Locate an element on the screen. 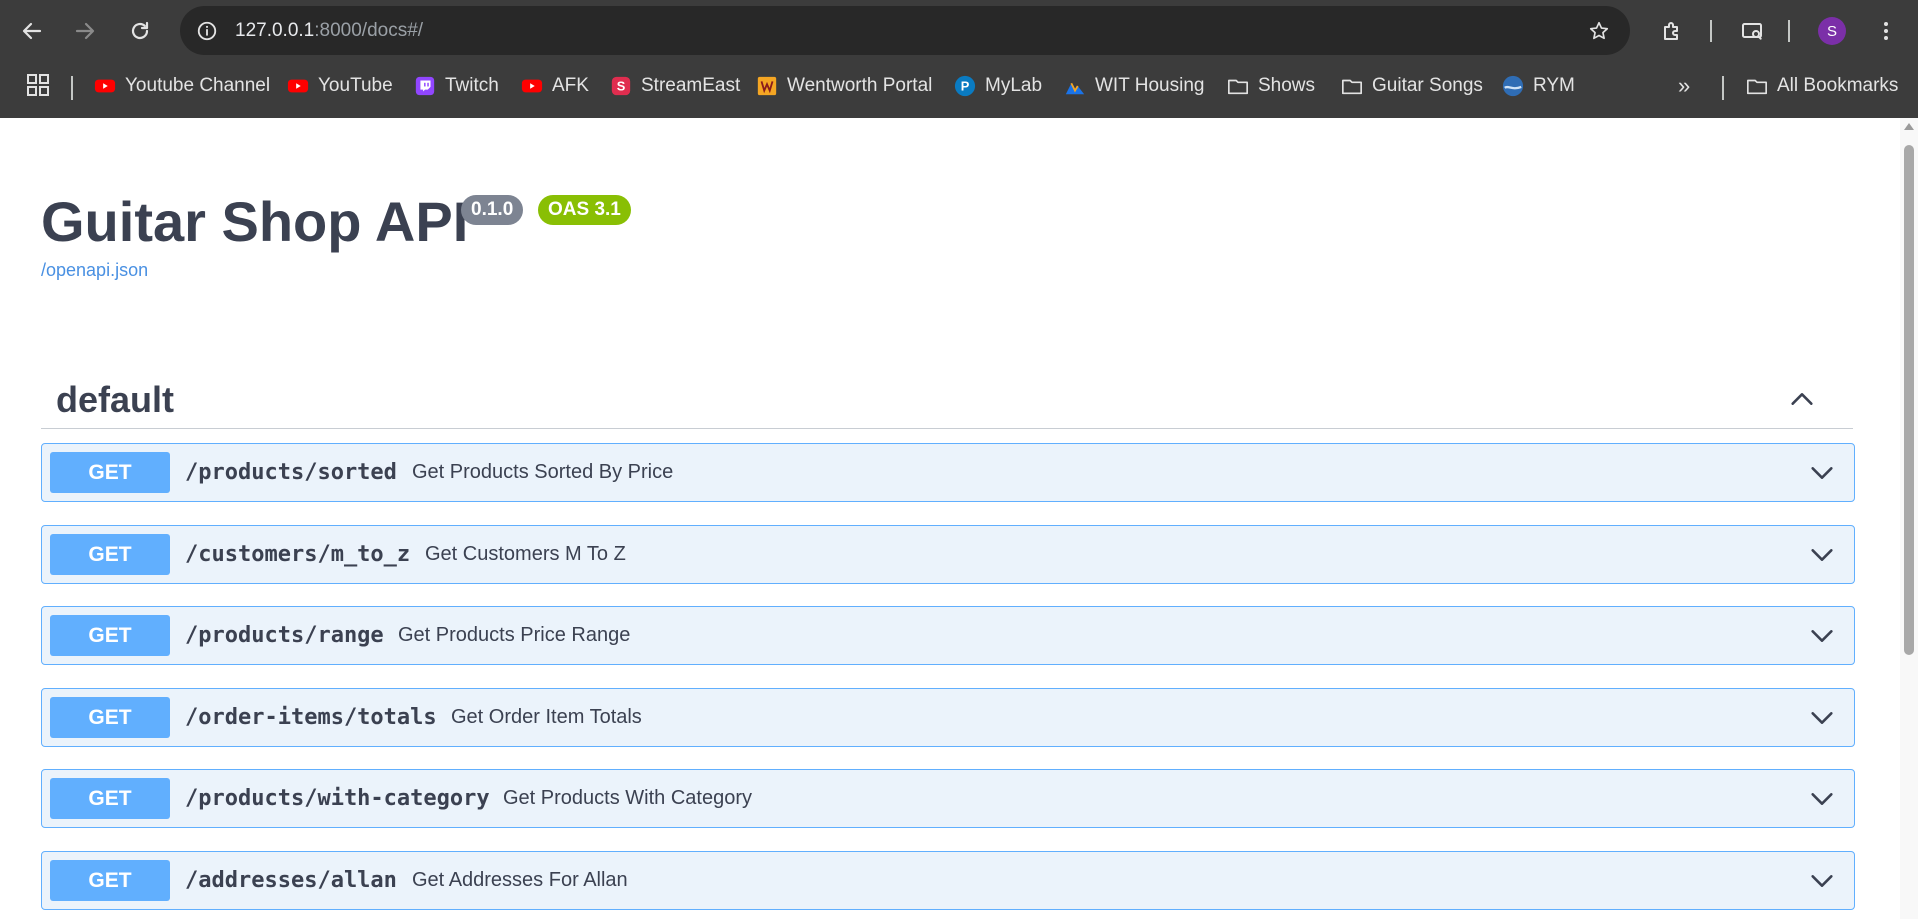 The image size is (1918, 919). operation-summary: Get Addresses For Allan is located at coordinates (520, 880).